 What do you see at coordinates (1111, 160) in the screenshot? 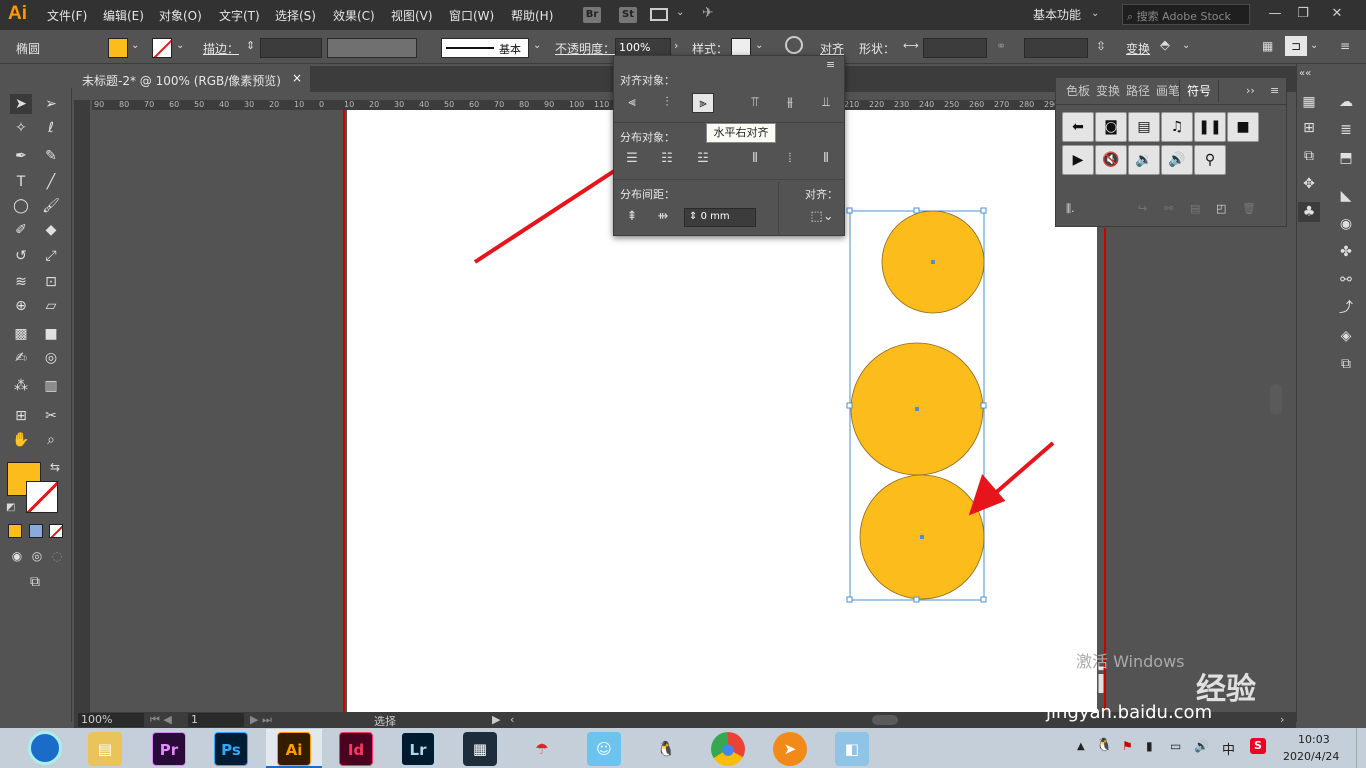
I see `symbol-mute-icon: 🔇` at bounding box center [1111, 160].